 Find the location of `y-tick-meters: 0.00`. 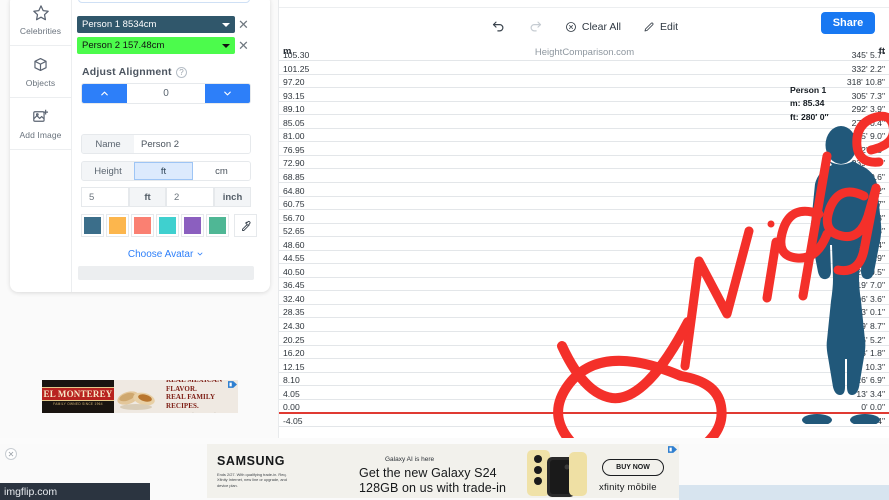

y-tick-meters: 0.00 is located at coordinates (291, 407).